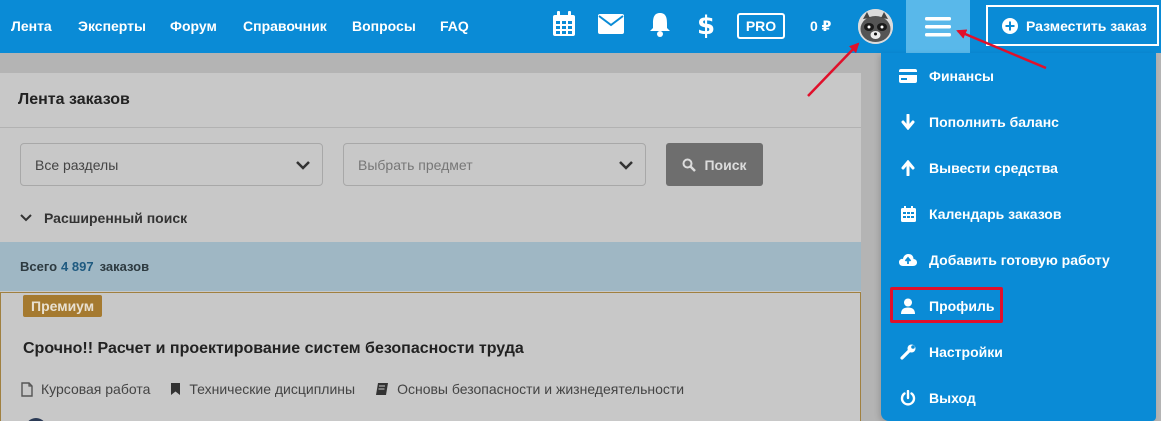  Describe the element at coordinates (908, 352) in the screenshot. I see `wrench-icon` at that location.